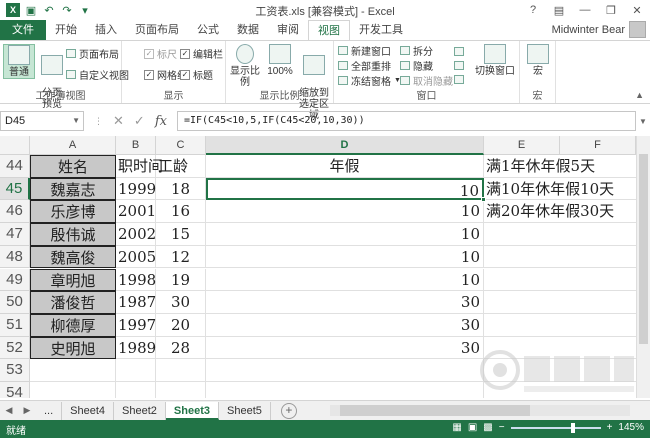 The image size is (650, 438). Describe the element at coordinates (639, 95) in the screenshot. I see `collapse-ribbon-icon: ▲` at that location.